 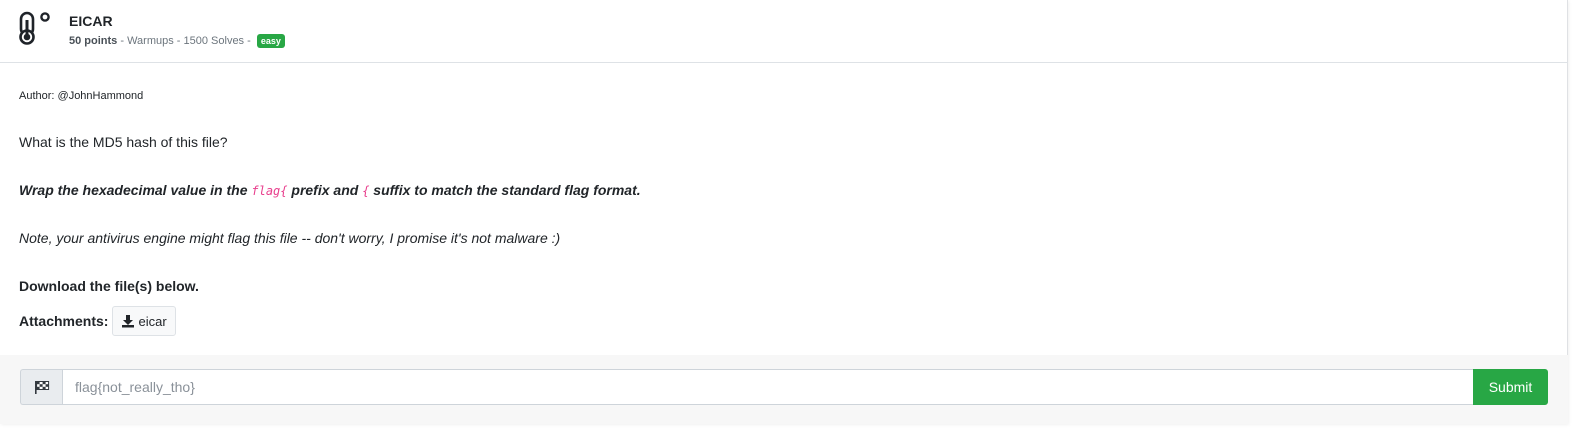 I want to click on checkered-flag-icon, so click(x=41, y=387).